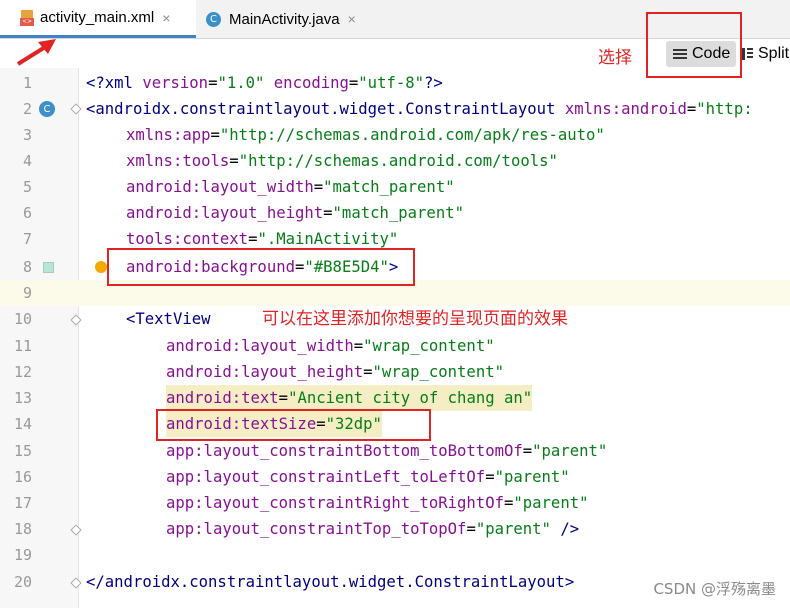  What do you see at coordinates (714, 589) in the screenshot?
I see `watermark: CSDN @浮殇离墨` at bounding box center [714, 589].